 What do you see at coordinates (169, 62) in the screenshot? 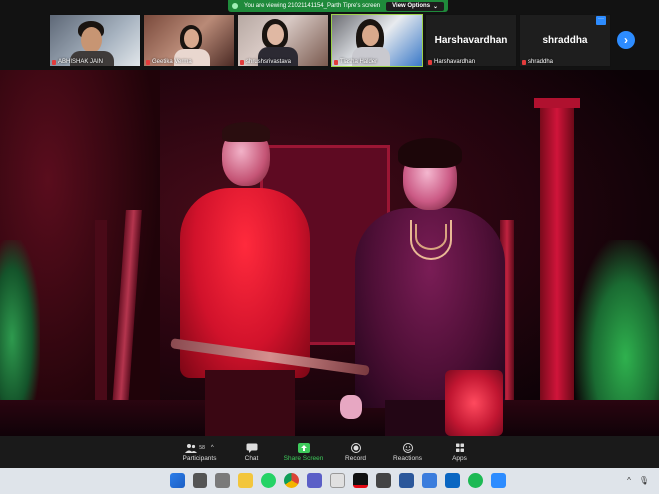
I see `participant-name: Geetika Verma` at bounding box center [169, 62].